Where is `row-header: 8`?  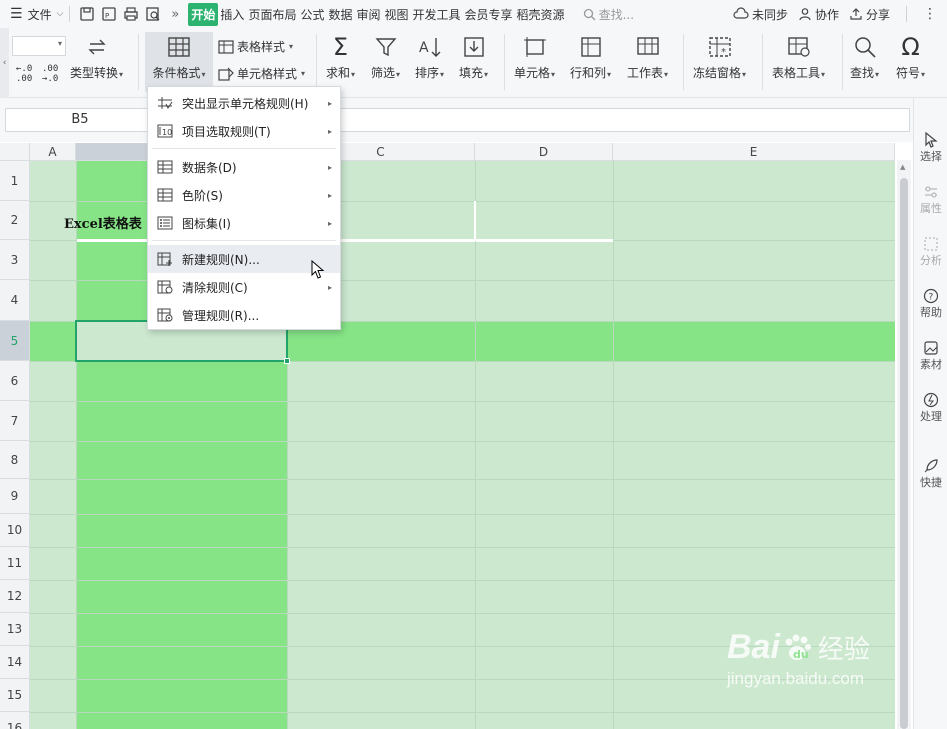
row-header: 8 is located at coordinates (15, 460).